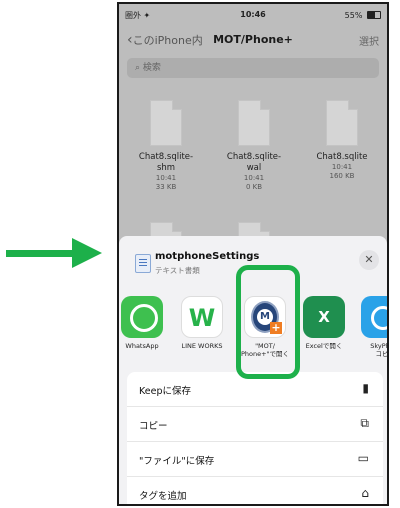 The height and width of the screenshot is (508, 400). I want to click on page-title: MOT/Phone+, so click(253, 39).